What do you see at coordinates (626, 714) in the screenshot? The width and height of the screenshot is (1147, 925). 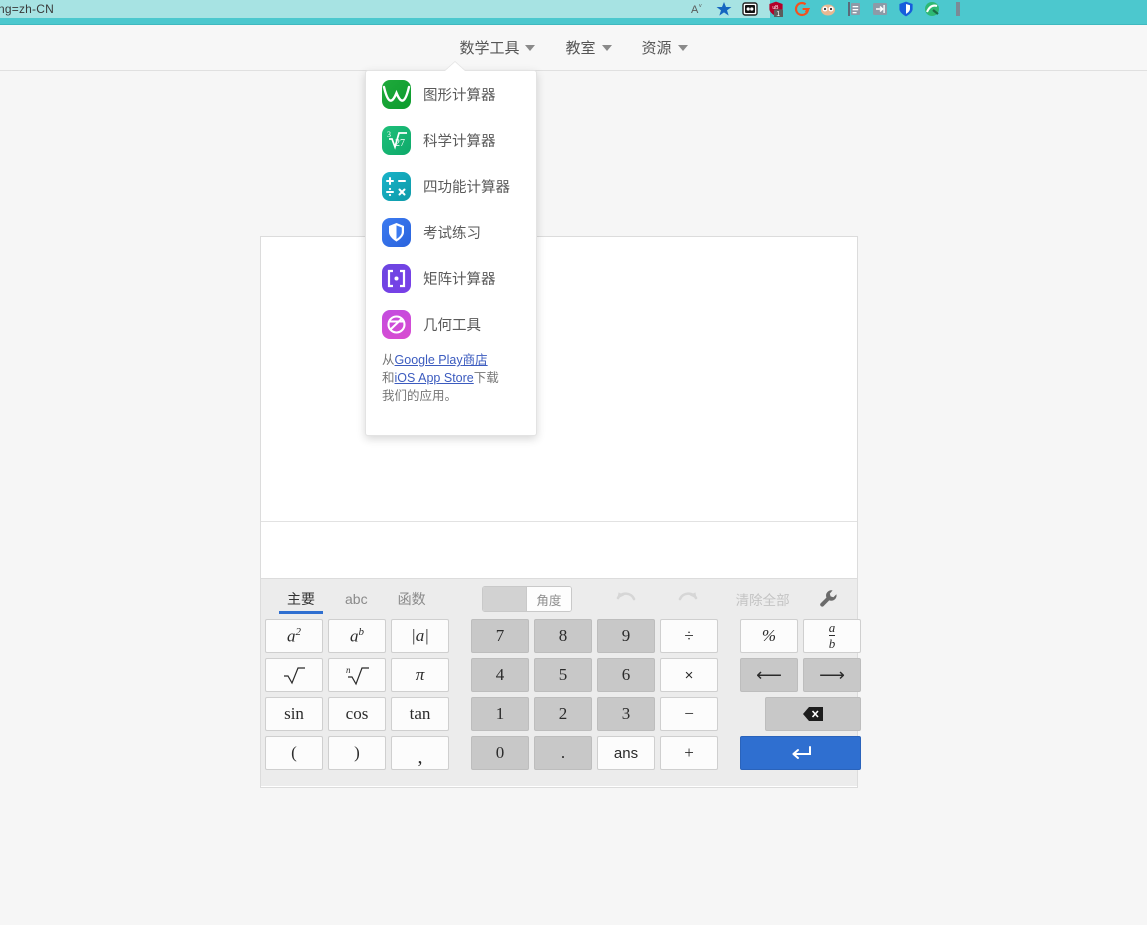 I see `key-3: 3` at bounding box center [626, 714].